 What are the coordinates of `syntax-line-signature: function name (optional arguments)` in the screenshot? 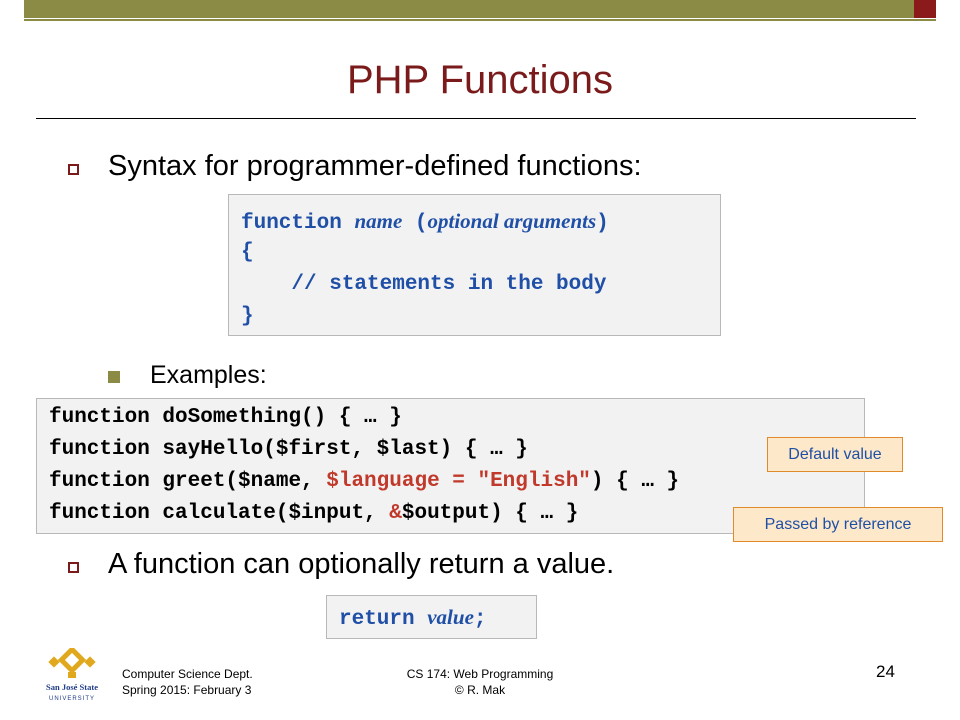 It's located at (425, 222).